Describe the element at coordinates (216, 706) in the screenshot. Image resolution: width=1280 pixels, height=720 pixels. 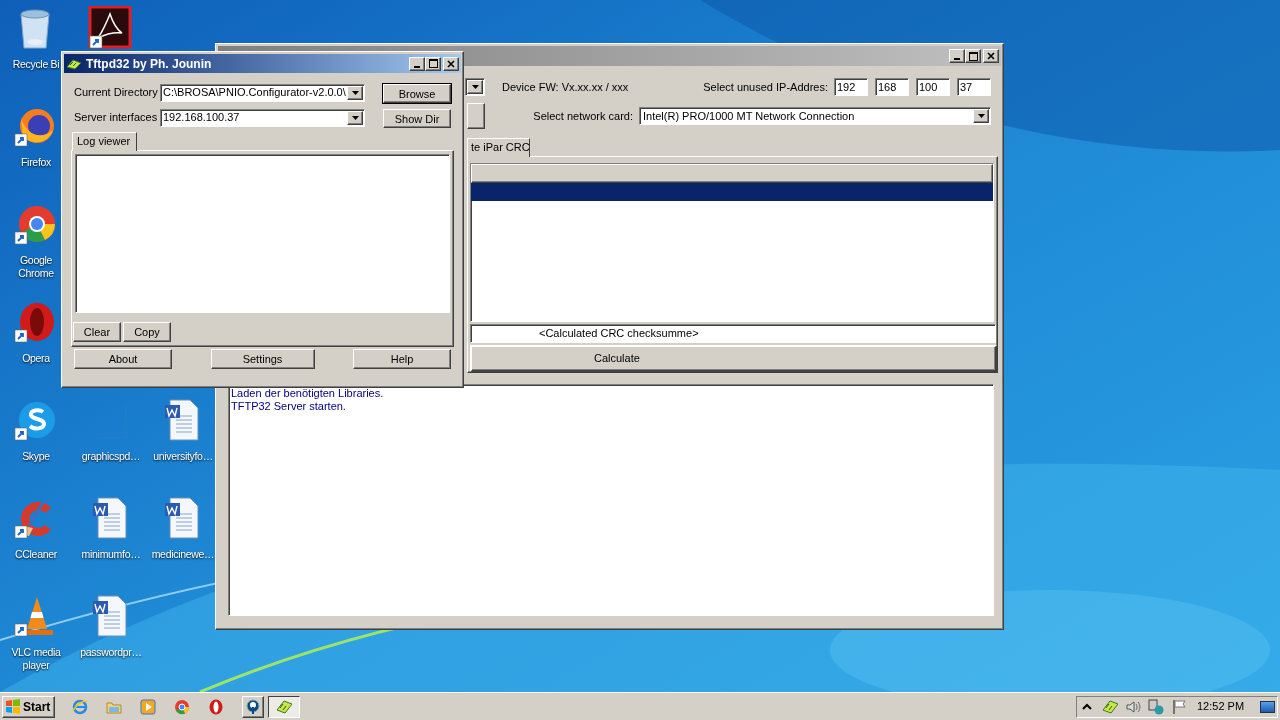
I see `browser-icon` at that location.